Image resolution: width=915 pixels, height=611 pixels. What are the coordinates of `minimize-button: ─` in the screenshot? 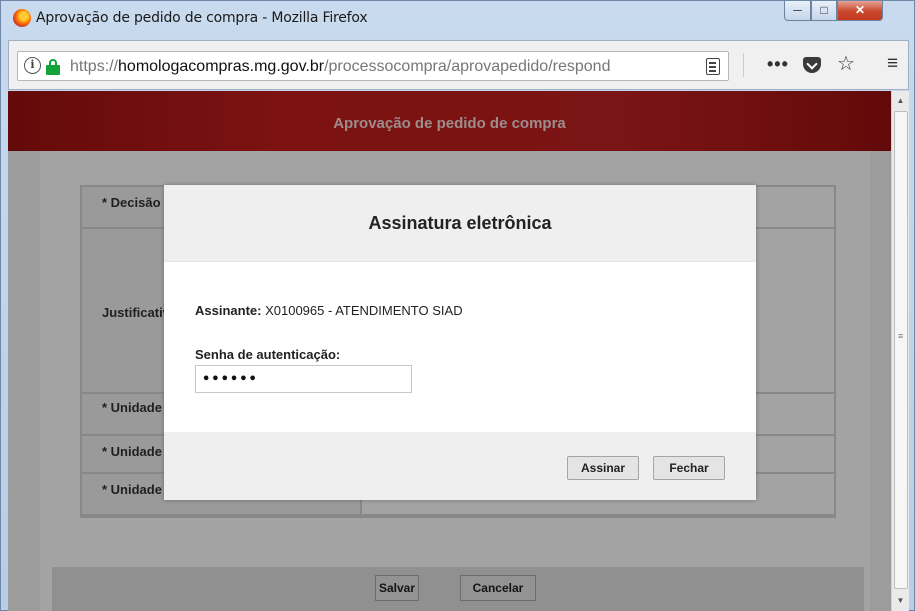 It's located at (797, 11).